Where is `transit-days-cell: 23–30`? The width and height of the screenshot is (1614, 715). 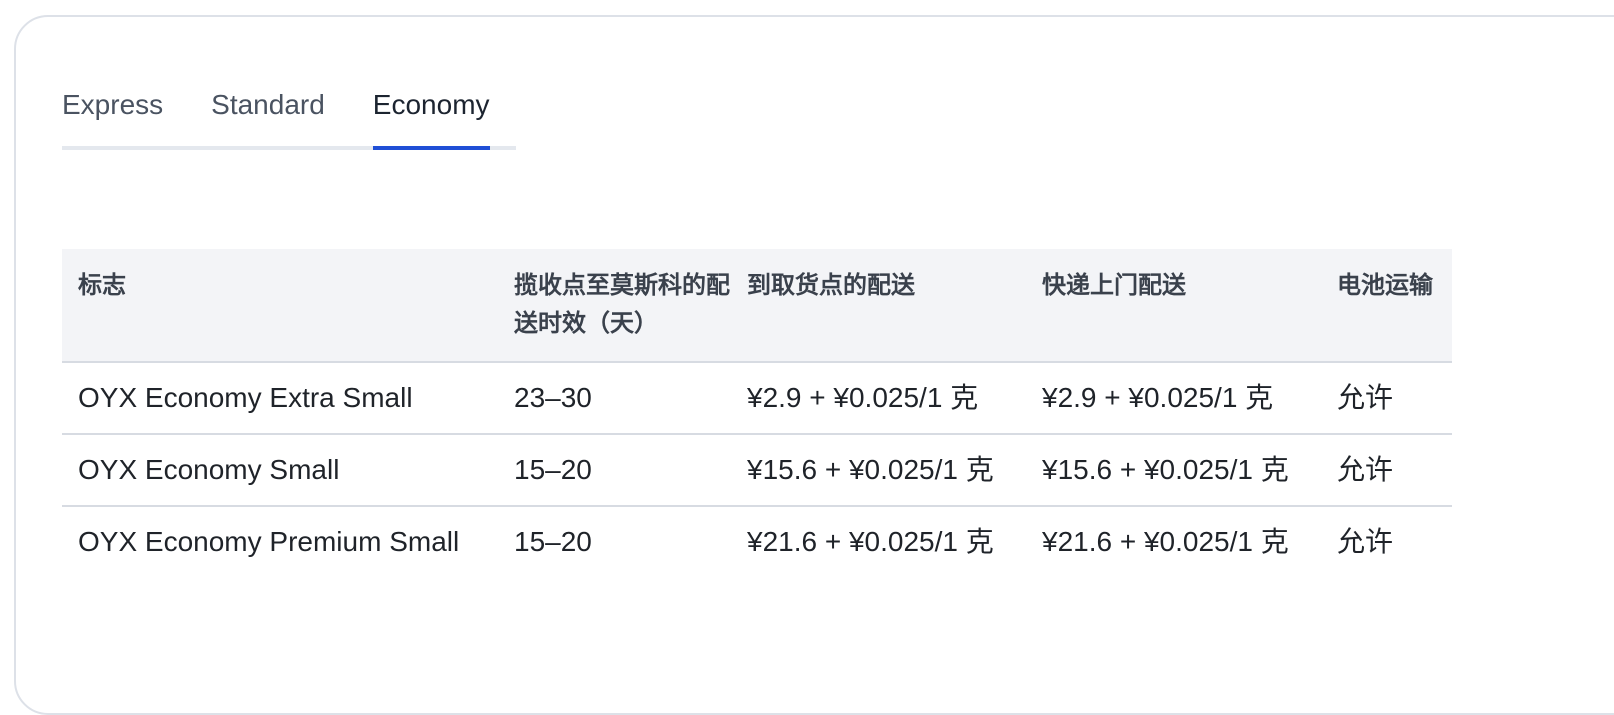 transit-days-cell: 23–30 is located at coordinates (614, 398).